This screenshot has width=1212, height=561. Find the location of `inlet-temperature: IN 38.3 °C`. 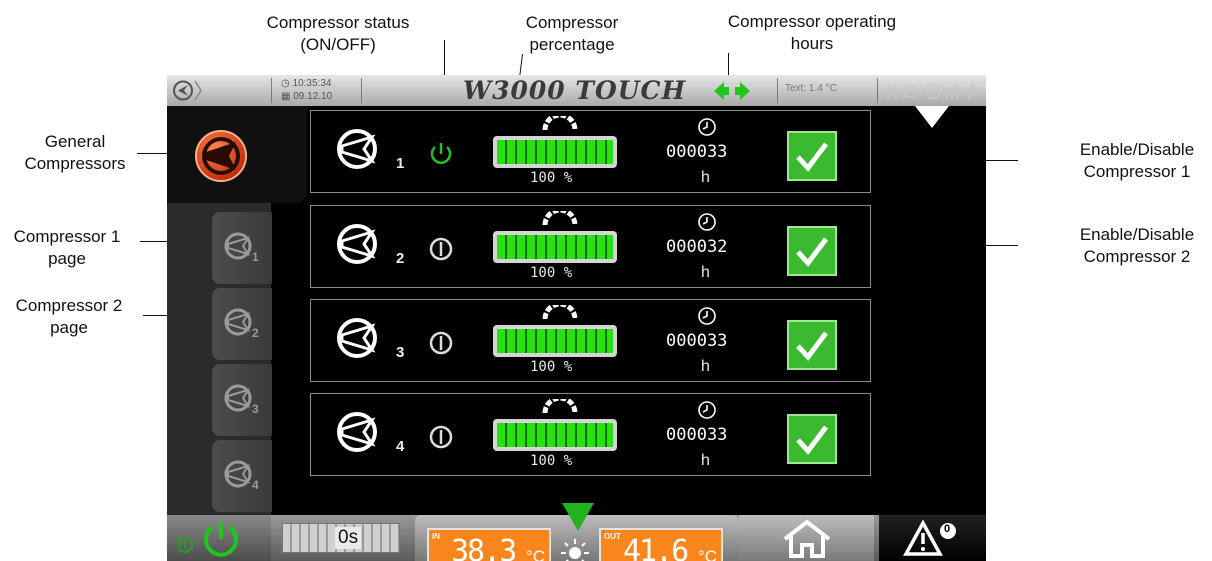

inlet-temperature: IN 38.3 °C is located at coordinates (489, 544).